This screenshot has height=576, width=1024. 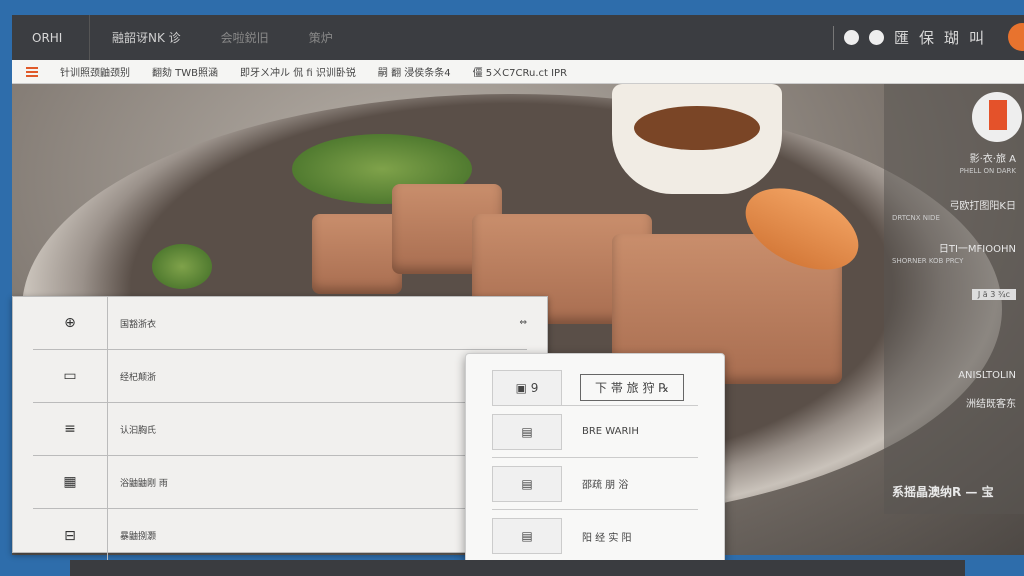 What do you see at coordinates (144, 37) in the screenshot?
I see `nav-item-1: 融韶讶NK 诊` at bounding box center [144, 37].